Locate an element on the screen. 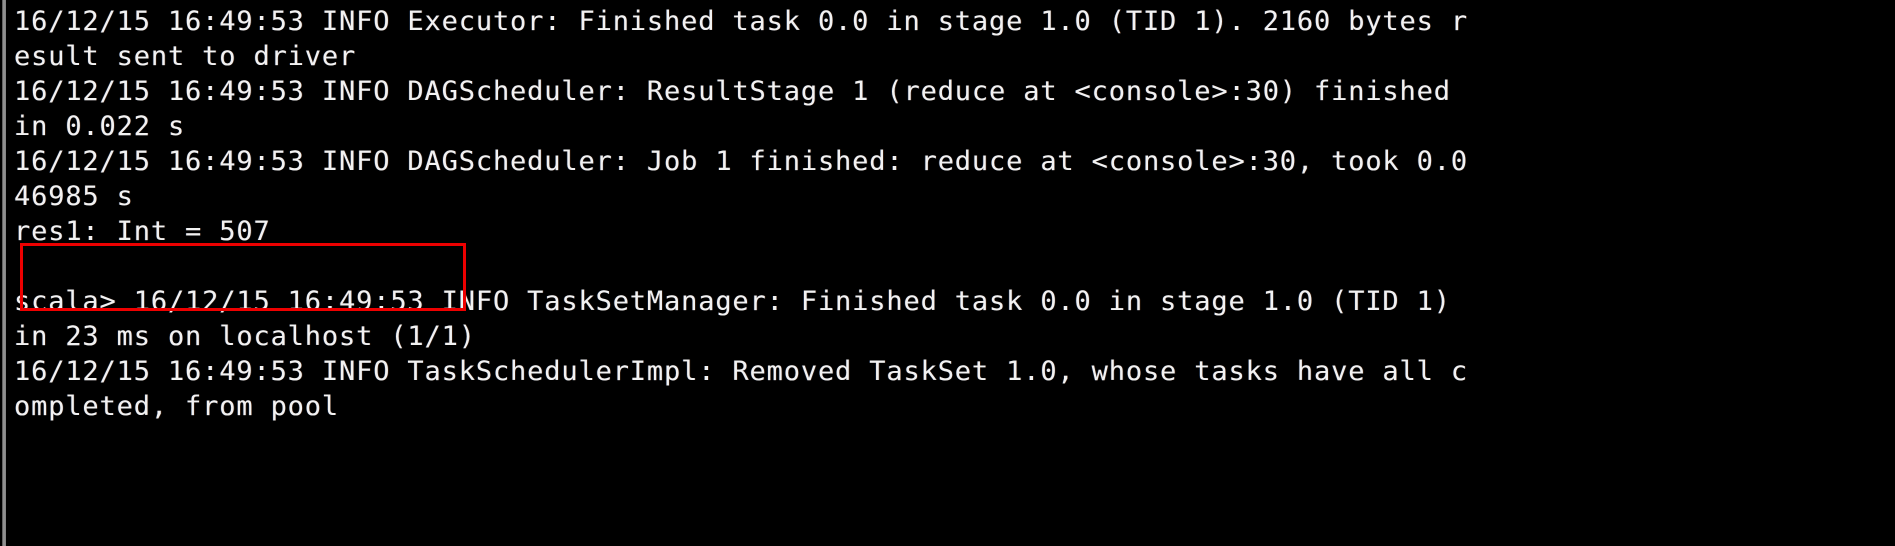  window-left-scrollbar-gutter is located at coordinates (4, 273).